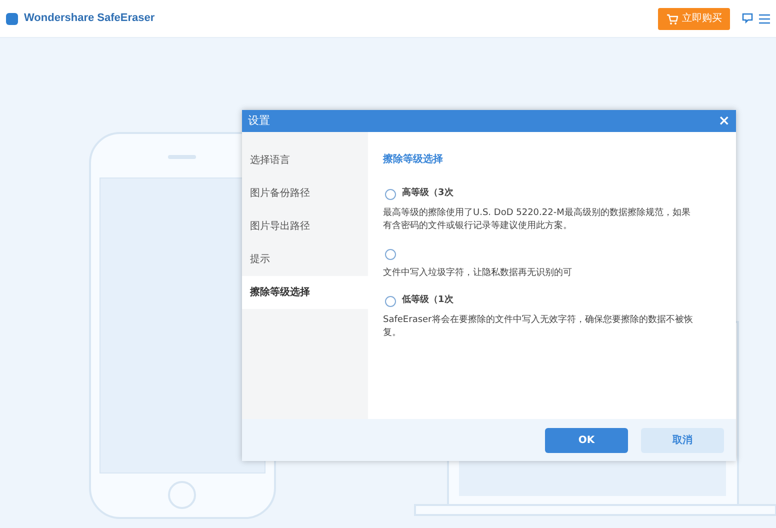 The image size is (776, 528). Describe the element at coordinates (89, 18) in the screenshot. I see `app-title: Wondershare SafeEraser` at that location.